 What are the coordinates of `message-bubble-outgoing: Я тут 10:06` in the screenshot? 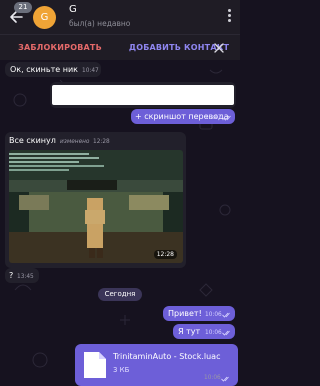 It's located at (204, 331).